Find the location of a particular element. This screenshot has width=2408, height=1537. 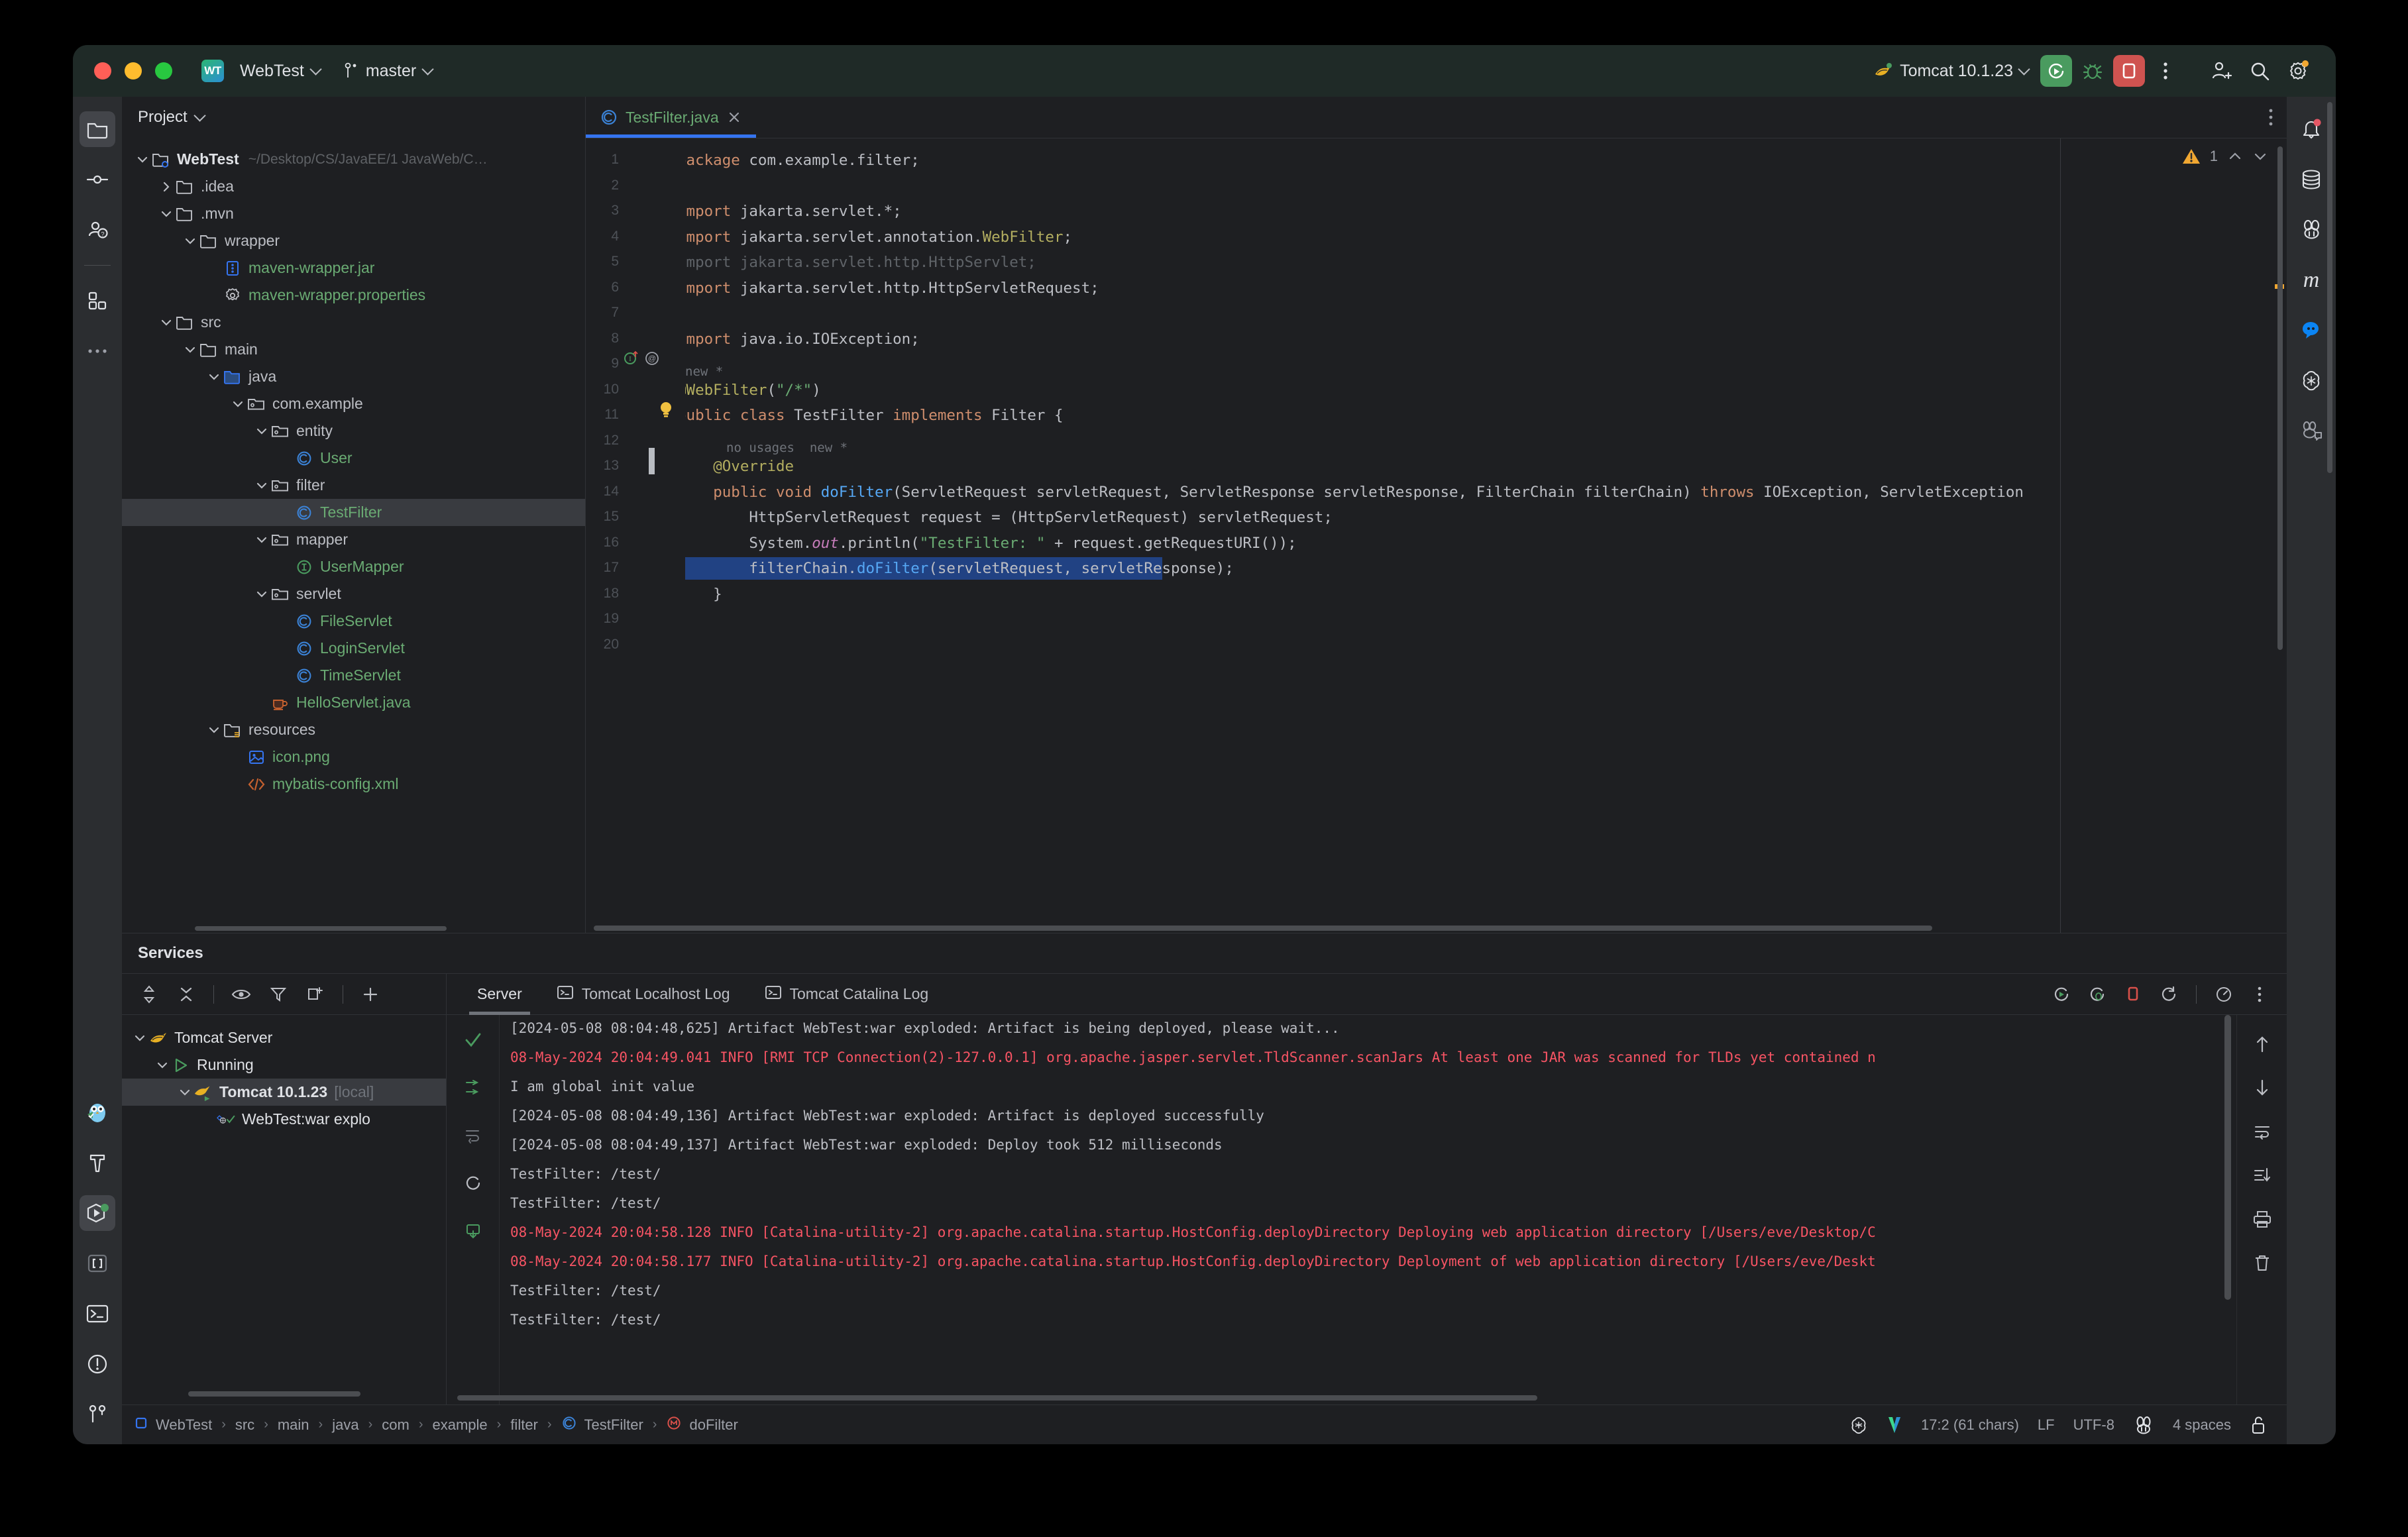

add-service-button is located at coordinates (370, 995).